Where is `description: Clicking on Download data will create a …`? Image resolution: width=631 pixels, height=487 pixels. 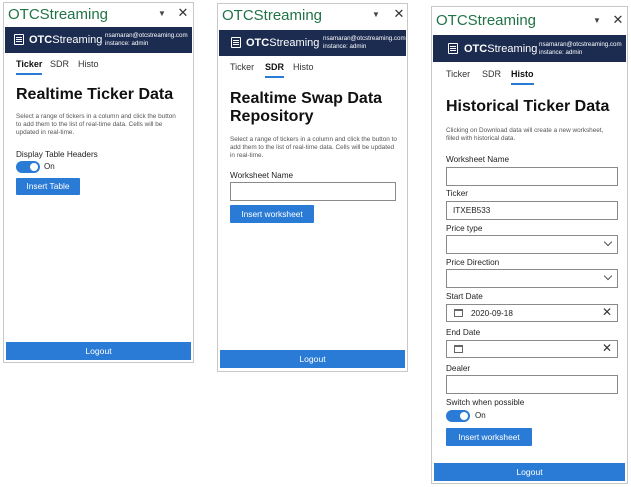
description: Clicking on Download data will create a … is located at coordinates (525, 134).